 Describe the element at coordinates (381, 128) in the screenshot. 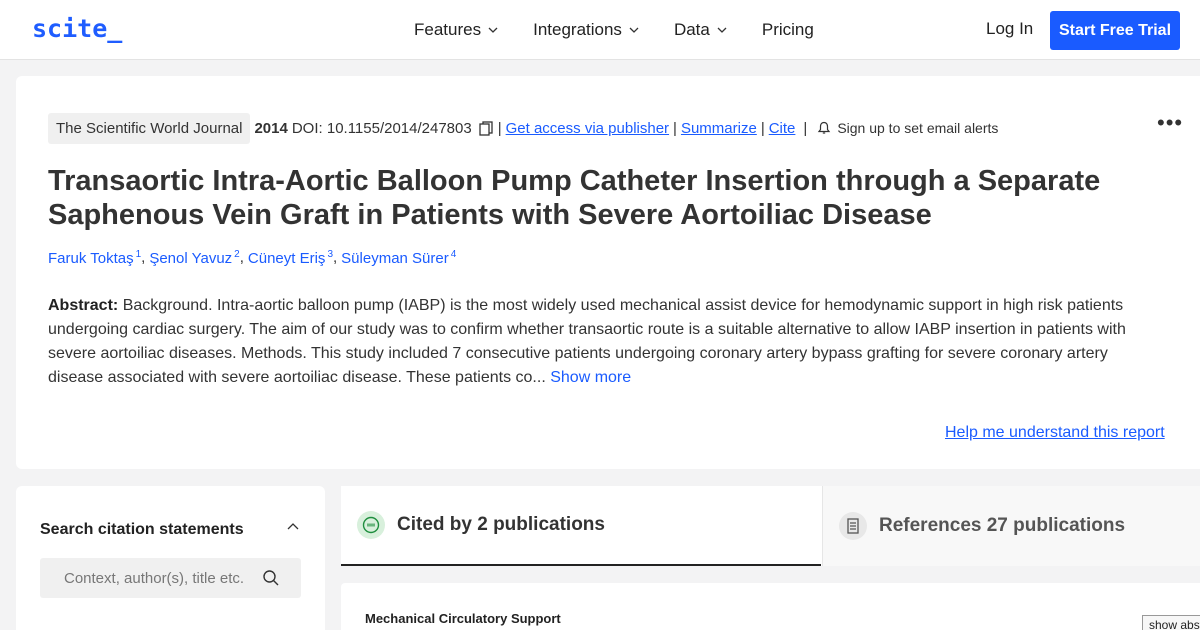

I see `doi-text: DOI: 10.1155/2014/247803` at that location.